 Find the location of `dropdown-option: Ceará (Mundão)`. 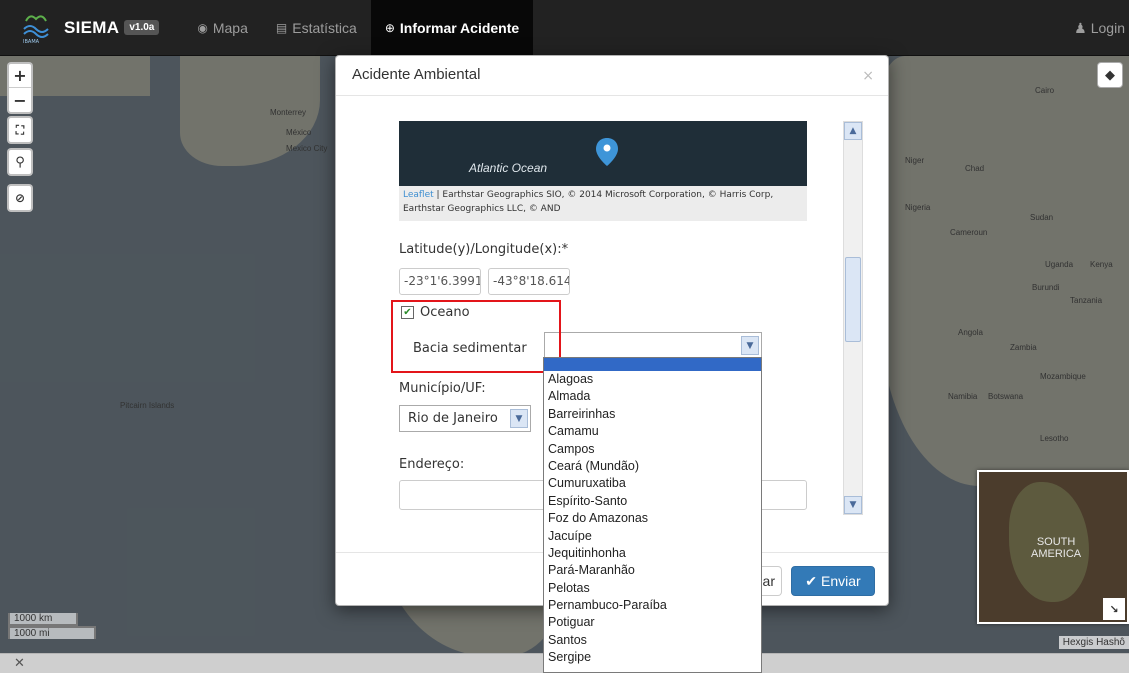

dropdown-option: Ceará (Mundão) is located at coordinates (652, 466).